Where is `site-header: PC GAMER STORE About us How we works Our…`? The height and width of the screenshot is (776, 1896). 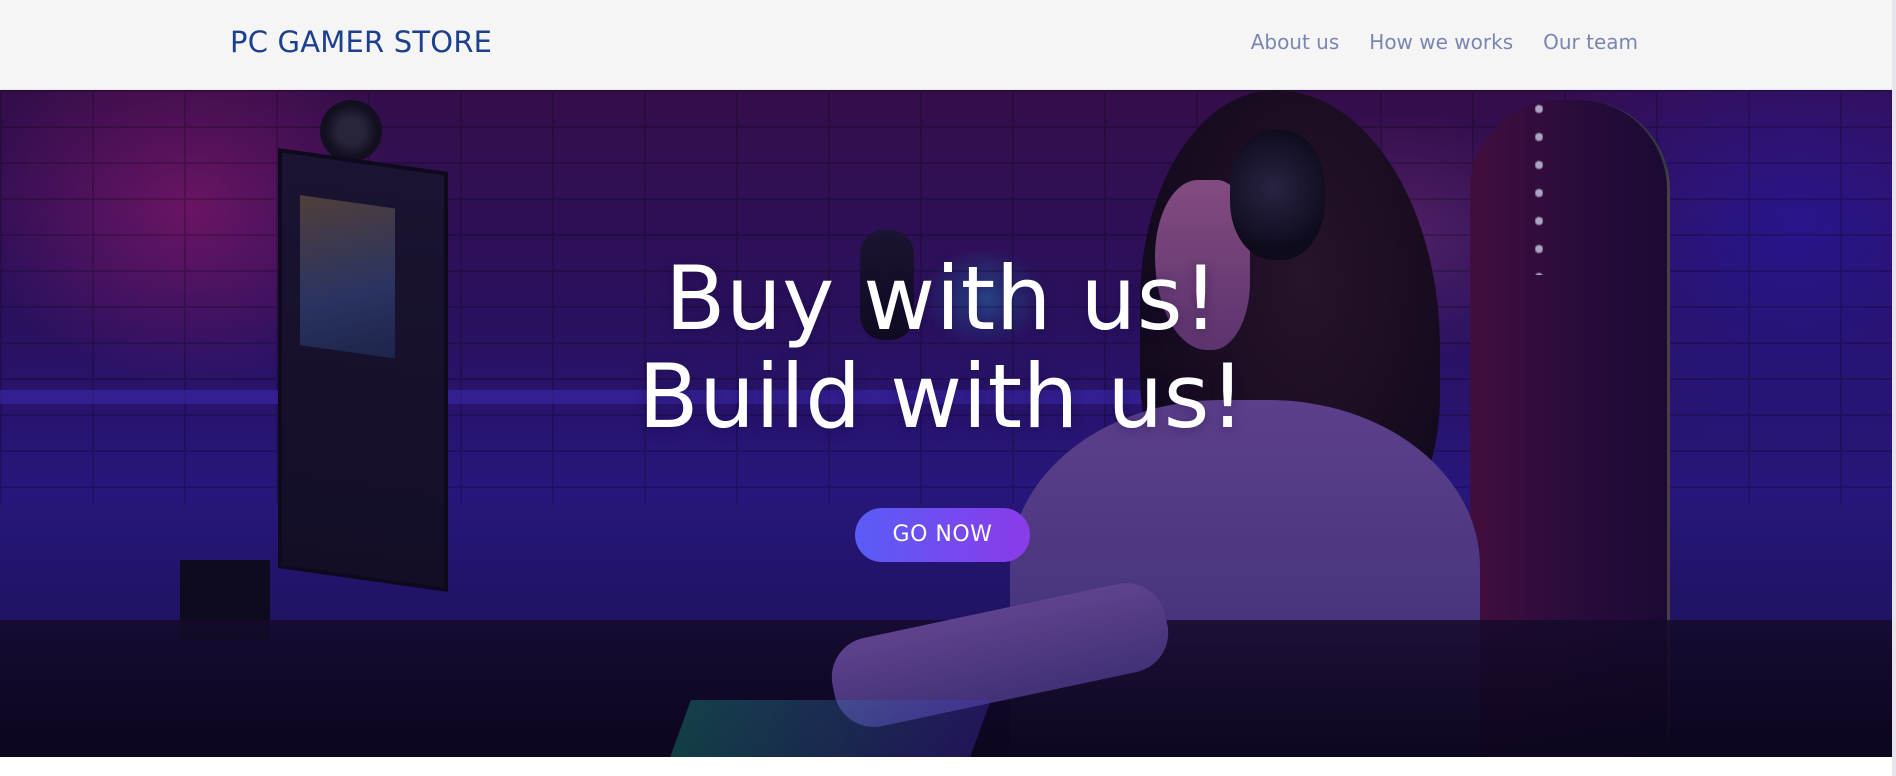
site-header: PC GAMER STORE About us How we works Our… is located at coordinates (947, 45).